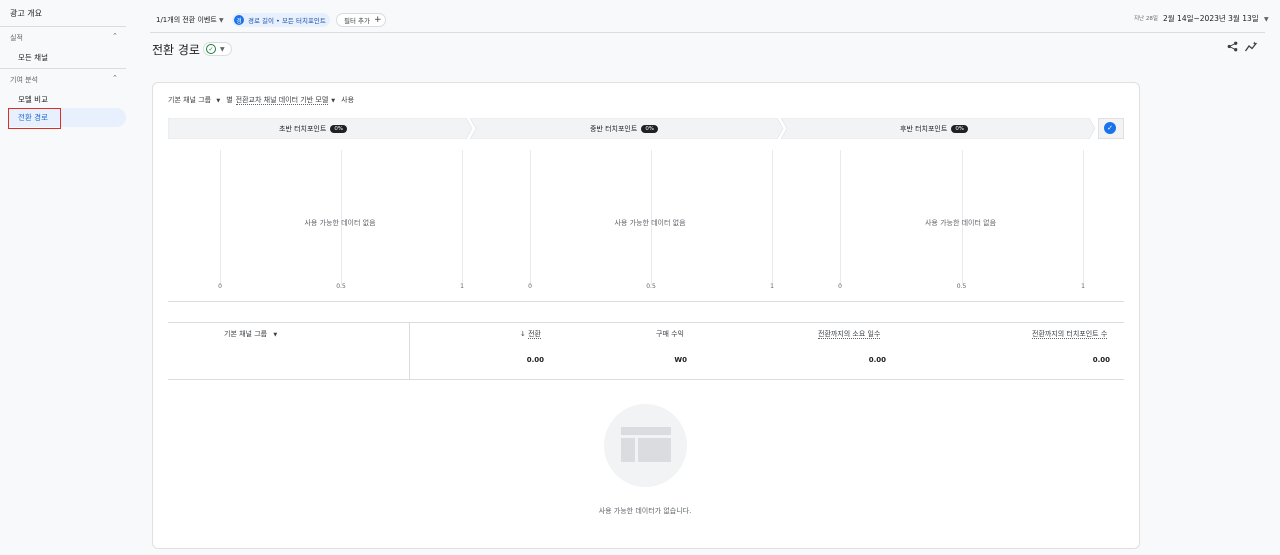 Image resolution: width=1280 pixels, height=555 pixels. What do you see at coordinates (303, 129) in the screenshot?
I see `stage-early-label: 초반 터치포인트` at bounding box center [303, 129].